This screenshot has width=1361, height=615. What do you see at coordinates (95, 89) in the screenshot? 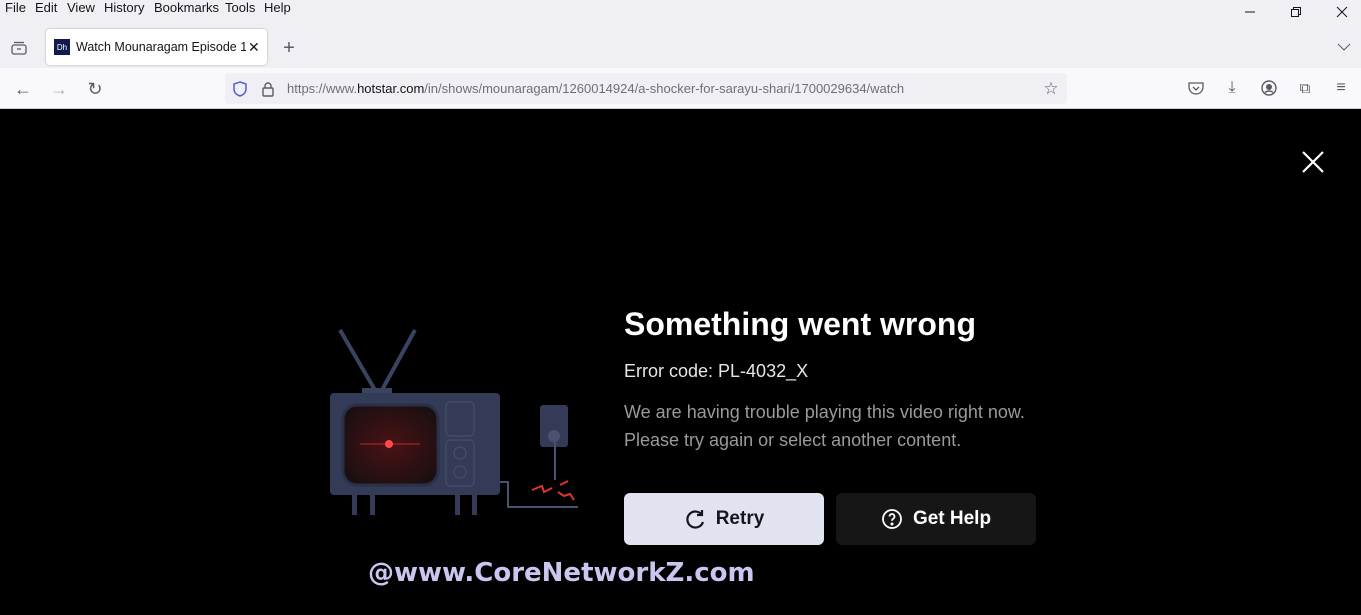
I see `reload-icon: ↻` at bounding box center [95, 89].